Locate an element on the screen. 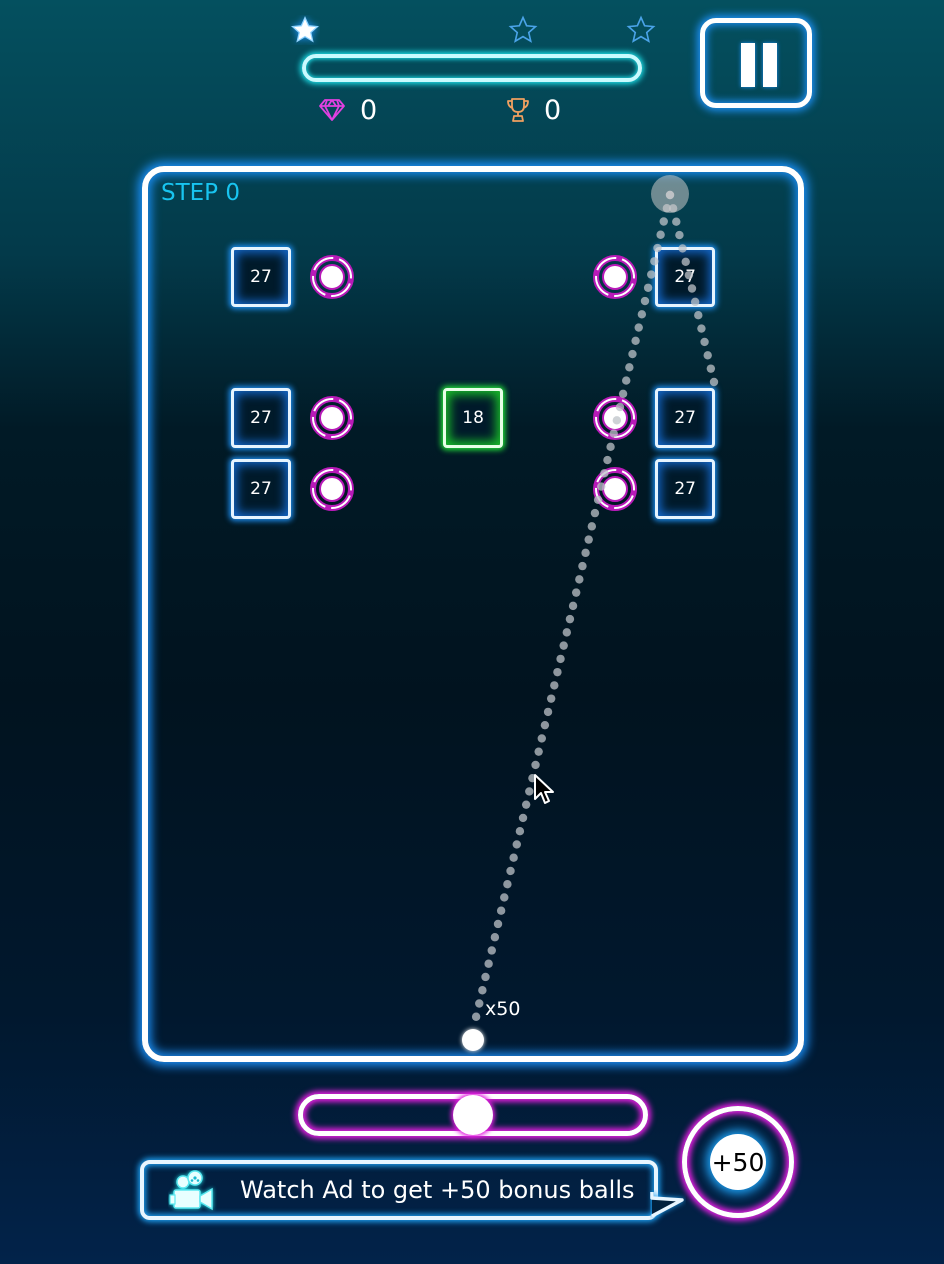 This screenshot has width=944, height=1264. mouse-cursor-icon is located at coordinates (544, 789).